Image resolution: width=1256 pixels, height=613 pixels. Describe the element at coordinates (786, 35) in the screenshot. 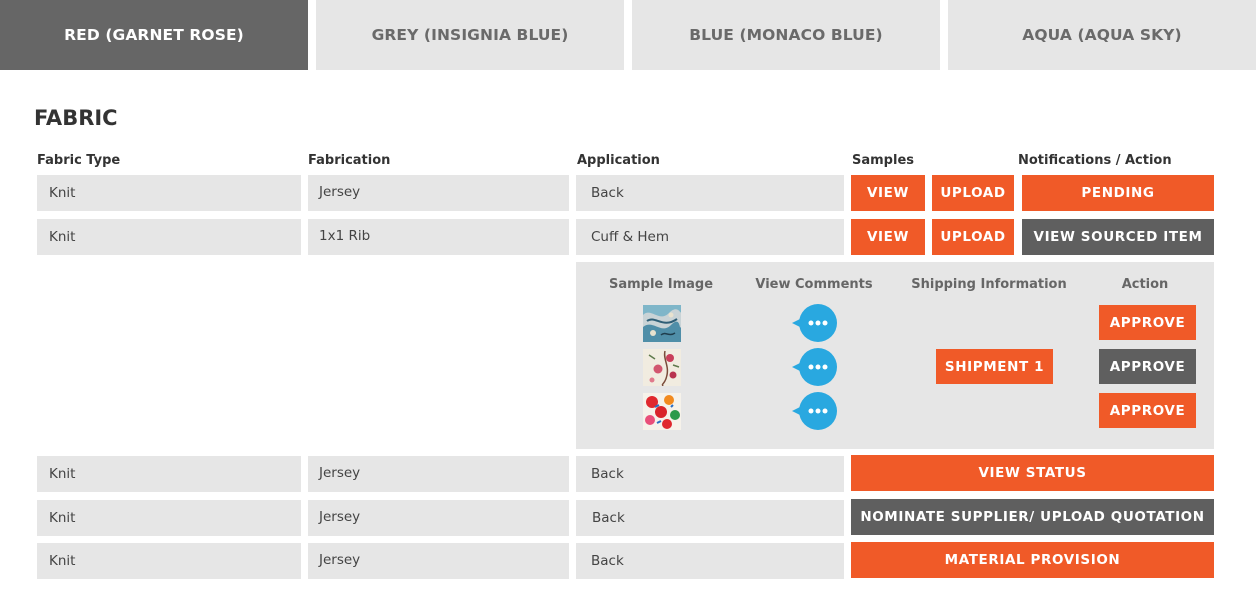

I see `tab-blue-monaco-blue: BLUE (MONACO BLUE)` at that location.